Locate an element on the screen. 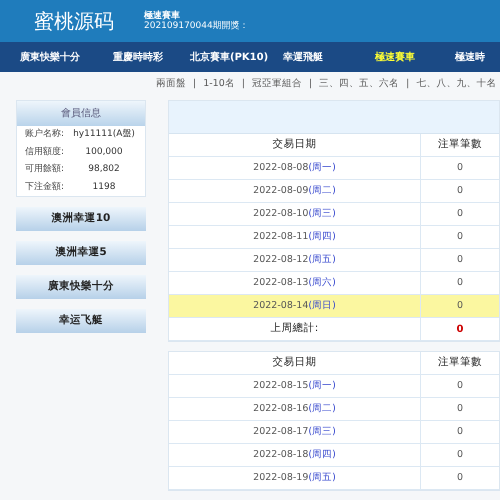 This screenshot has height=500, width=500. total-label: 上周總計: is located at coordinates (294, 328).